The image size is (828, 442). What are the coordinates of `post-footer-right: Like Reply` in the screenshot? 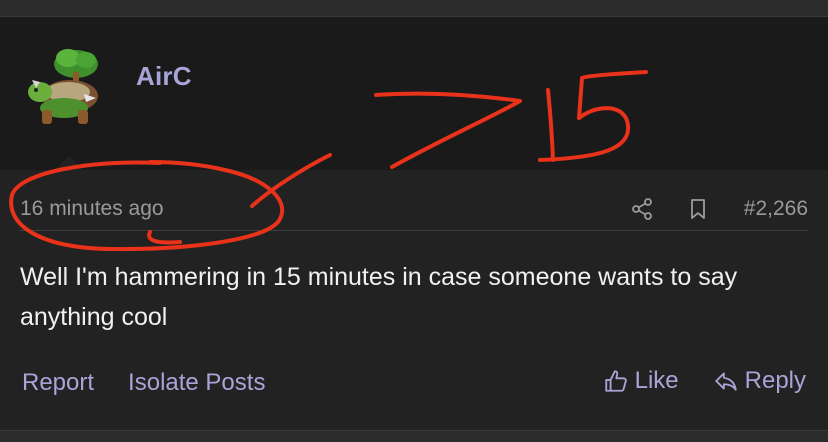 It's located at (704, 381).